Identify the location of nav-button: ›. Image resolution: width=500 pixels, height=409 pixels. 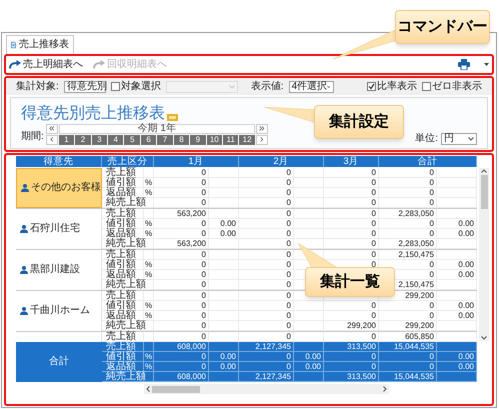
(262, 140).